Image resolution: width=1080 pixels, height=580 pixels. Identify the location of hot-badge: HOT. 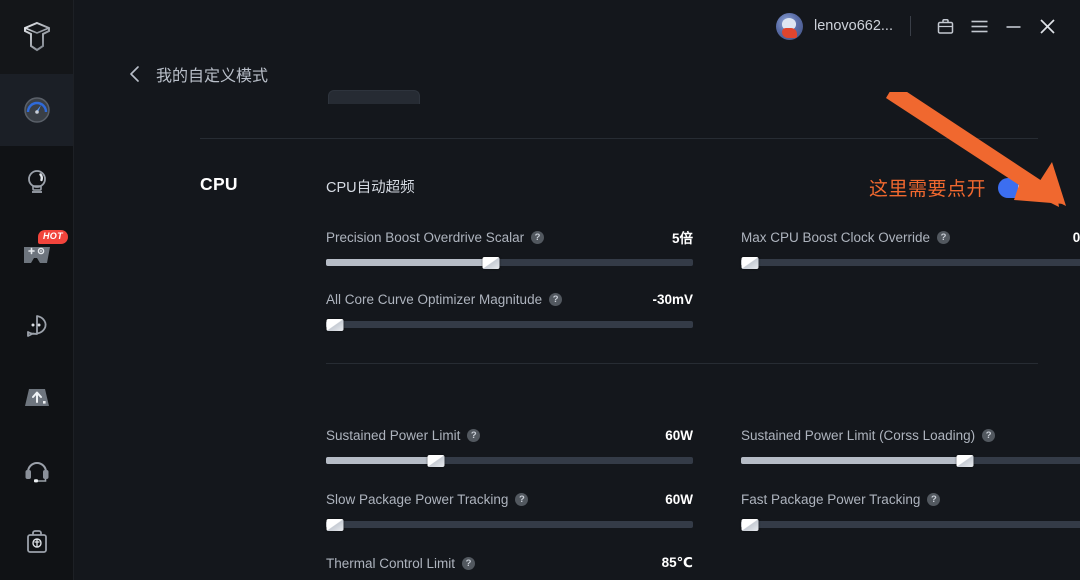
(53, 237).